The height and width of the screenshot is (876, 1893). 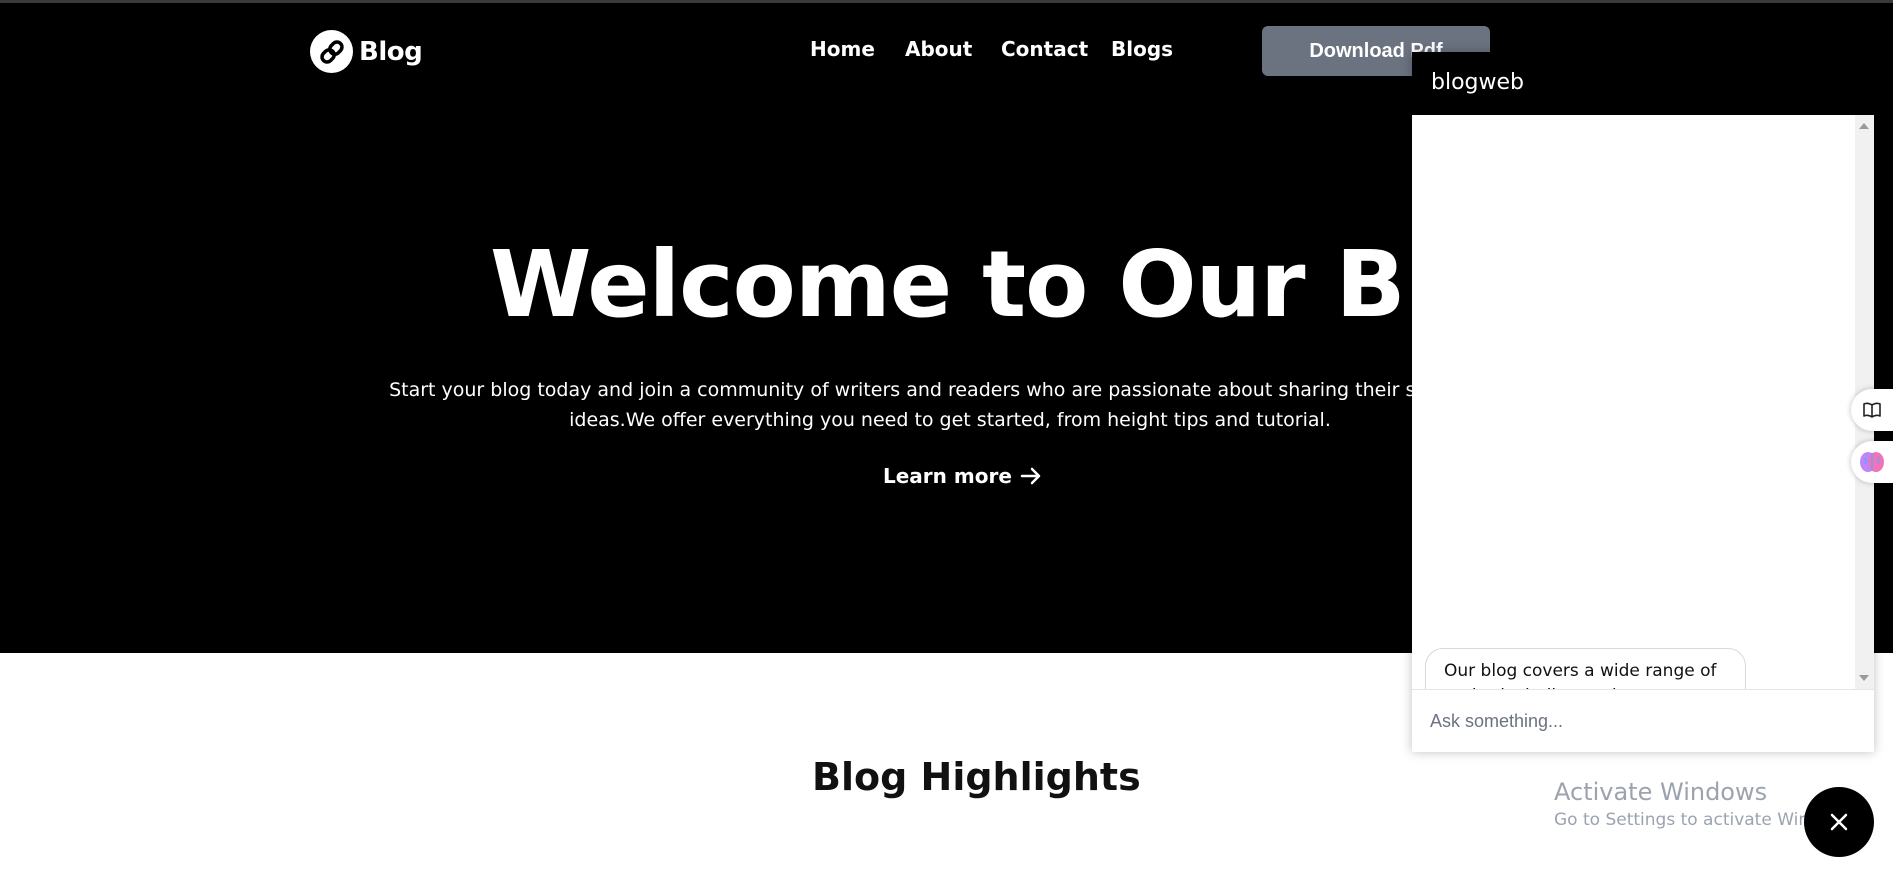 I want to click on nav-home-link: Home, so click(x=842, y=49).